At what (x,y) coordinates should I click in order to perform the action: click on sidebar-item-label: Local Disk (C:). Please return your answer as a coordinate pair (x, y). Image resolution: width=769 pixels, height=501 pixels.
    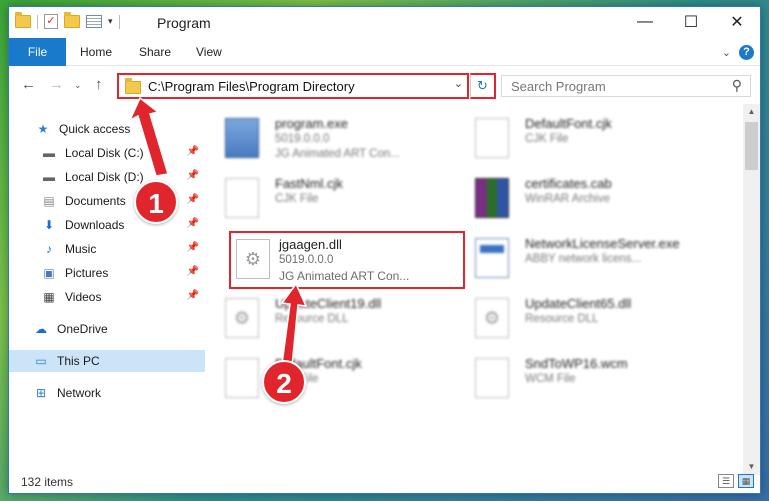
    Looking at the image, I should click on (104, 153).